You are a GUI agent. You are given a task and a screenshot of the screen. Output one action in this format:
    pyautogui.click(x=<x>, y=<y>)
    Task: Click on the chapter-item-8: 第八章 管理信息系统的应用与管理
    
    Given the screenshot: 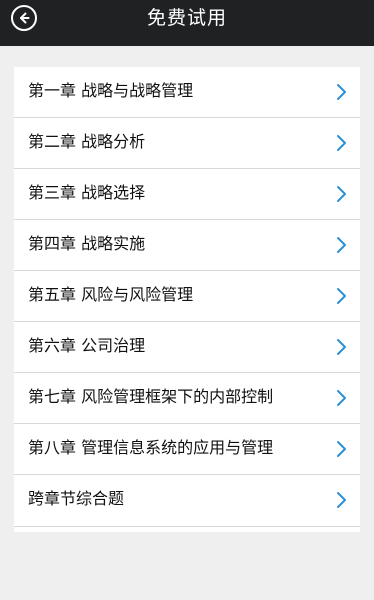 What is the action you would take?
    pyautogui.click(x=187, y=449)
    